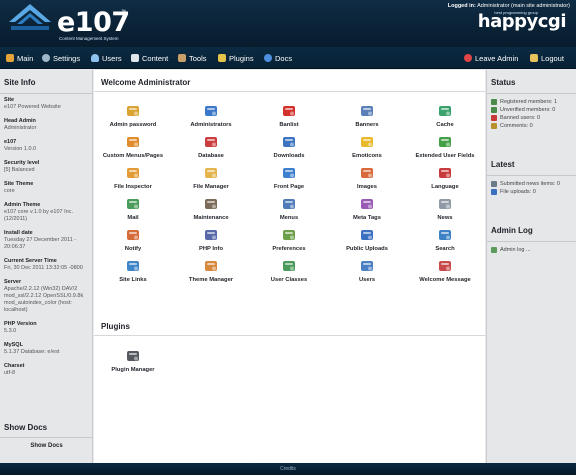 The image size is (576, 475). Describe the element at coordinates (149, 58) in the screenshot. I see `nav-content: Content` at that location.